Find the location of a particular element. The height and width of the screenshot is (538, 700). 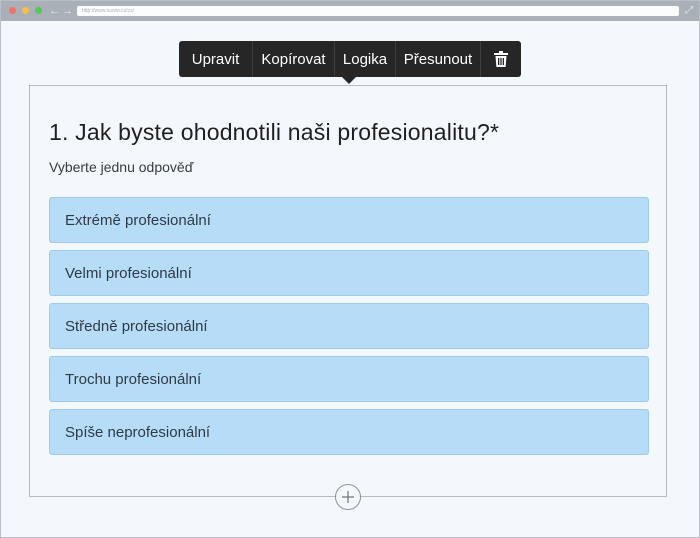

add-question-button is located at coordinates (348, 497).